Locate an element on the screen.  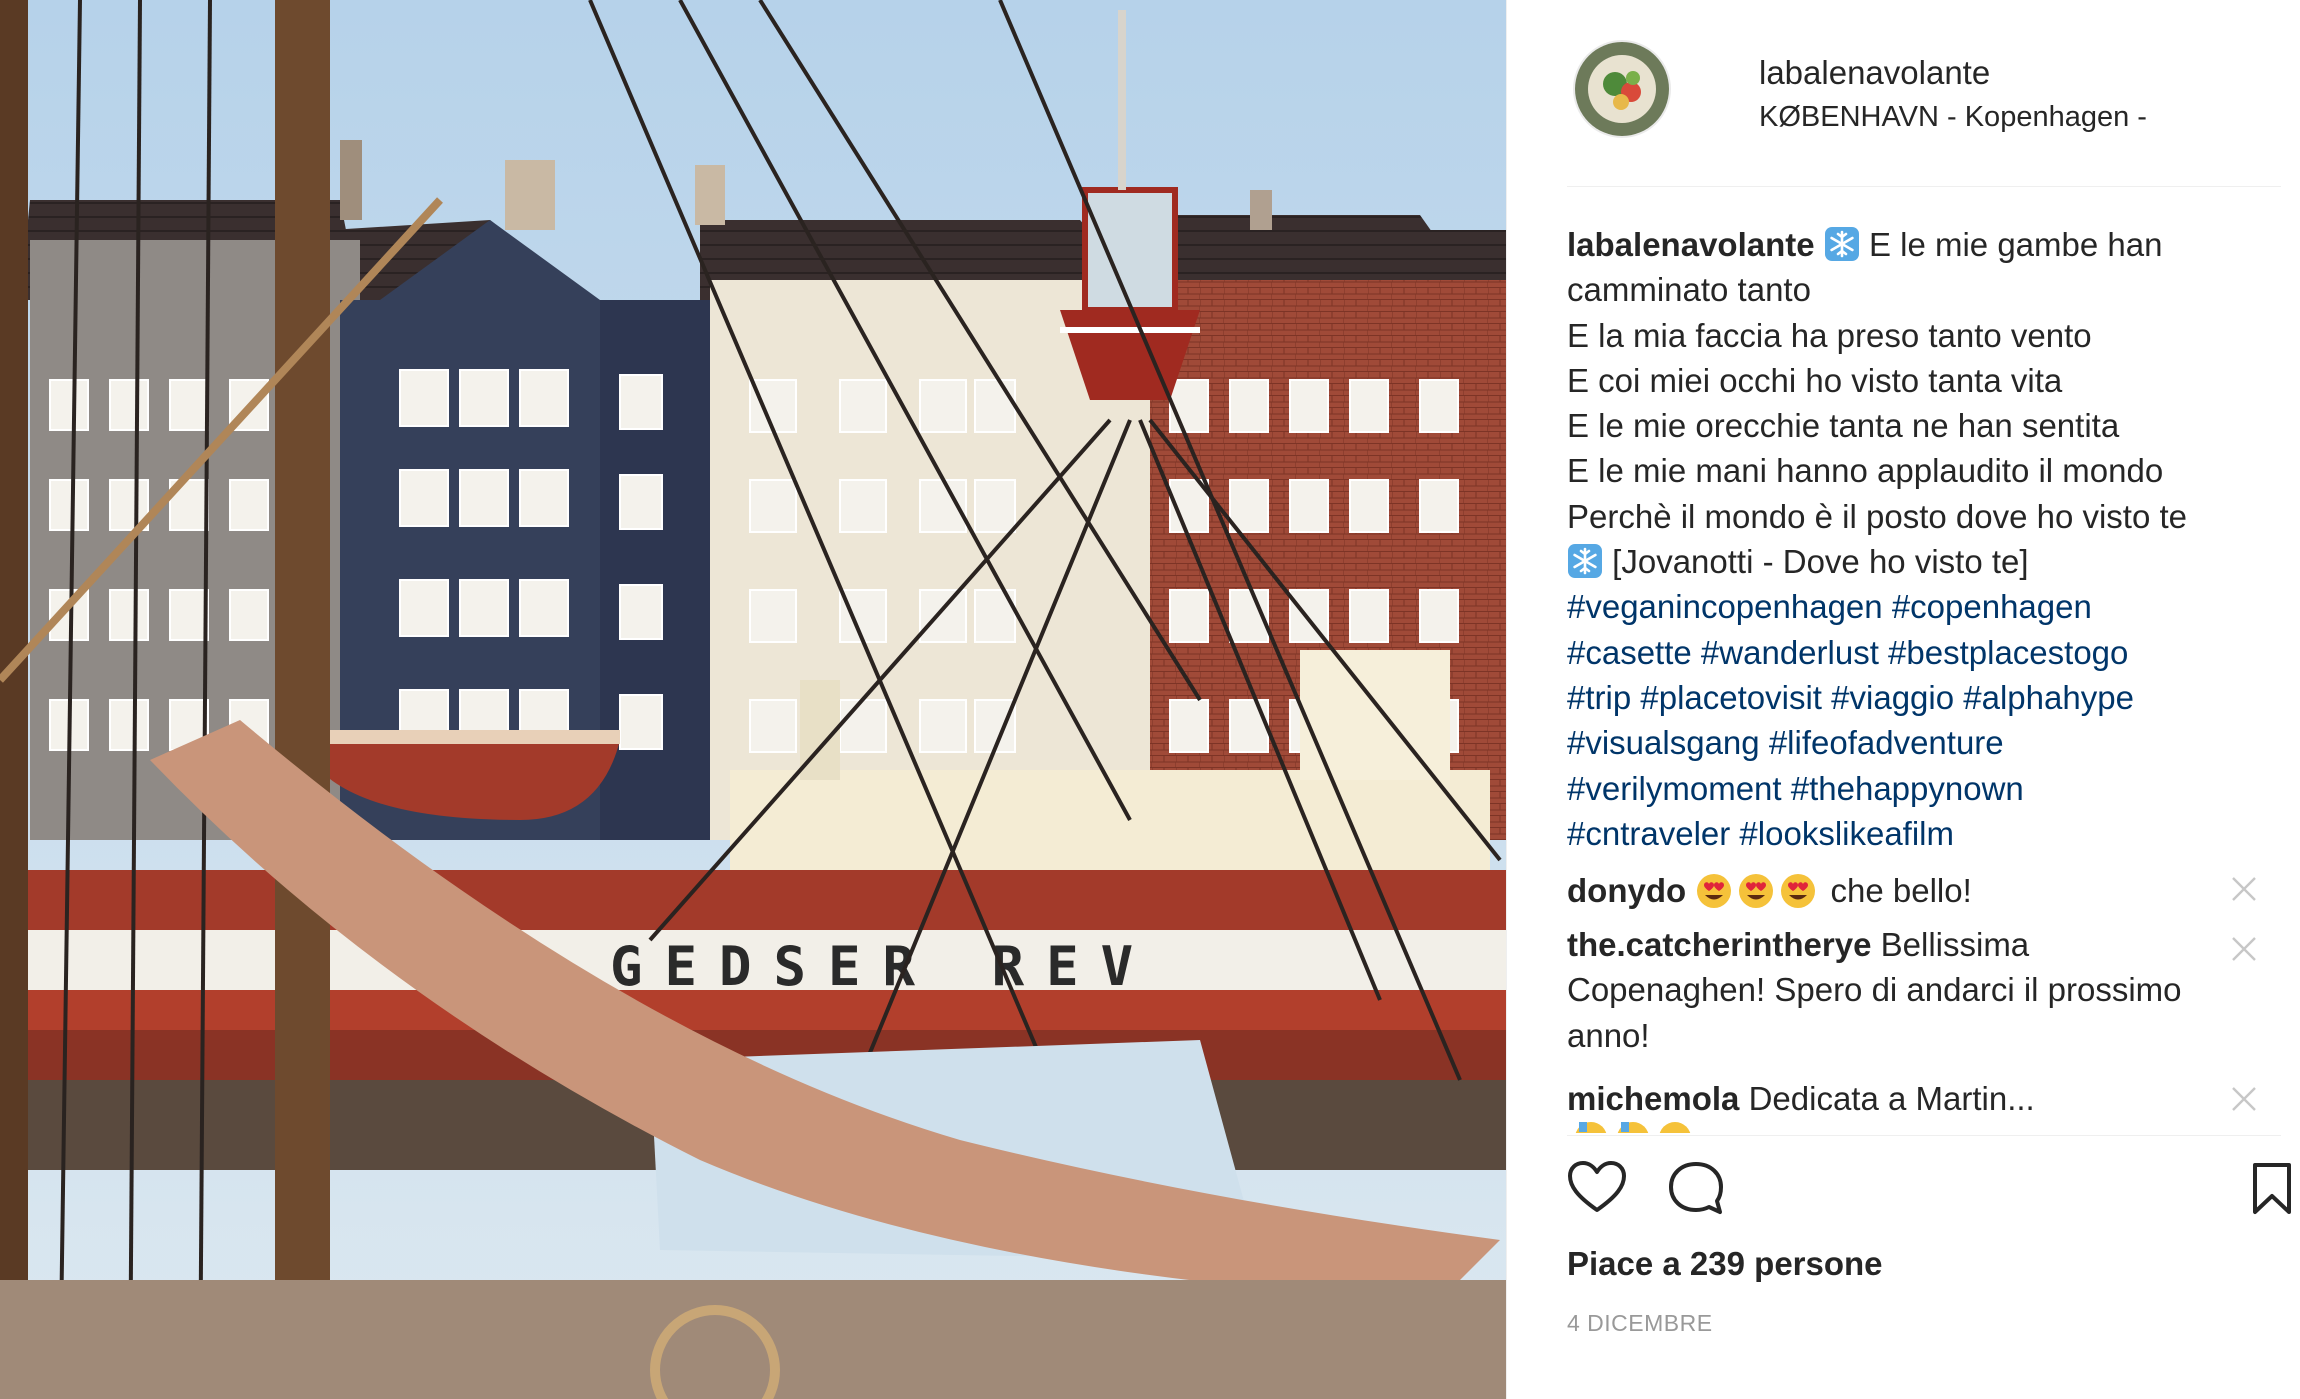
comment-item: donydo che bello! is located at coordinates (1907, 890).